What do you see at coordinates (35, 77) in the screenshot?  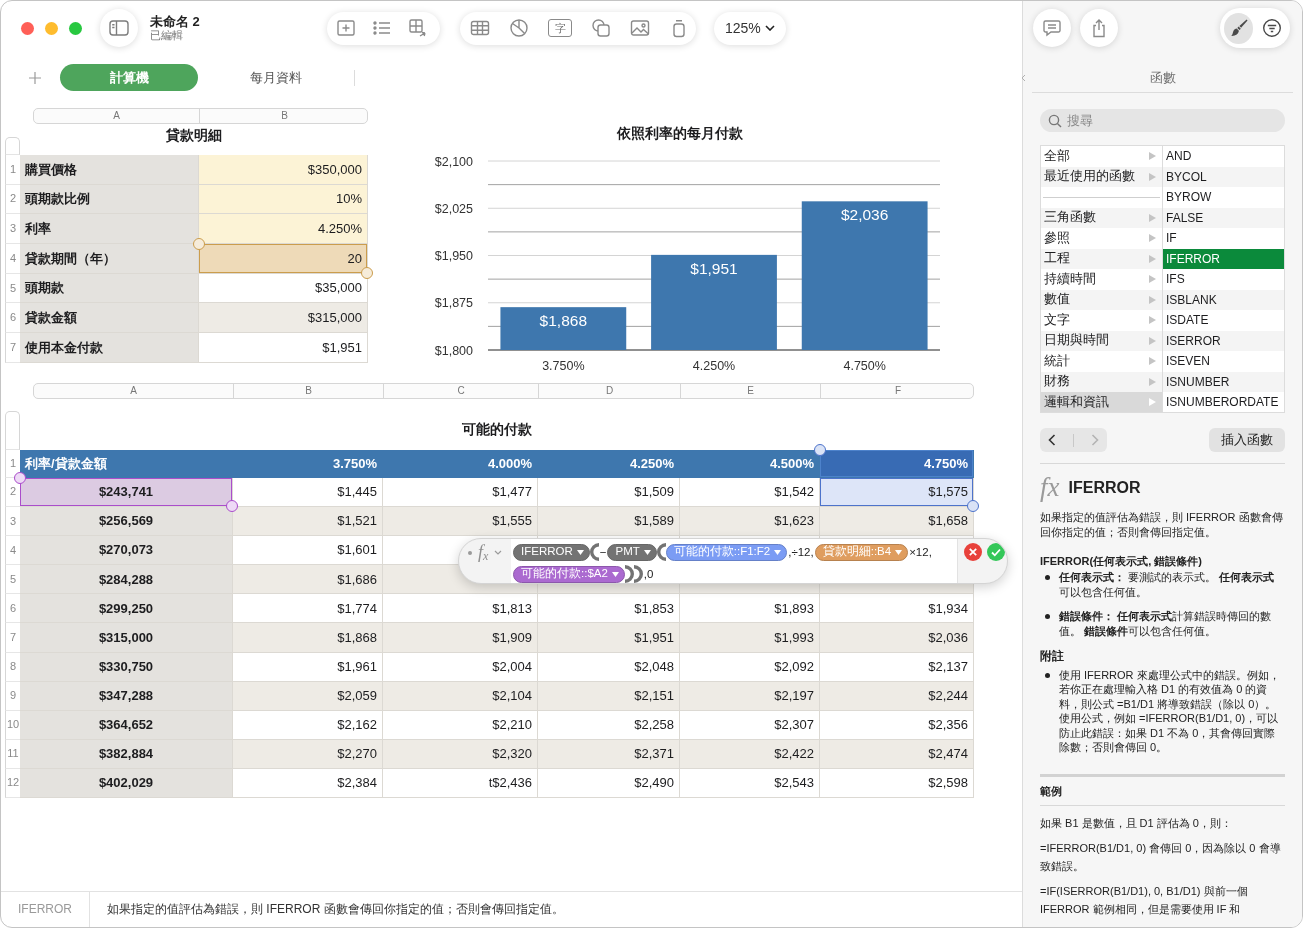 I see `add-sheet-icon` at bounding box center [35, 77].